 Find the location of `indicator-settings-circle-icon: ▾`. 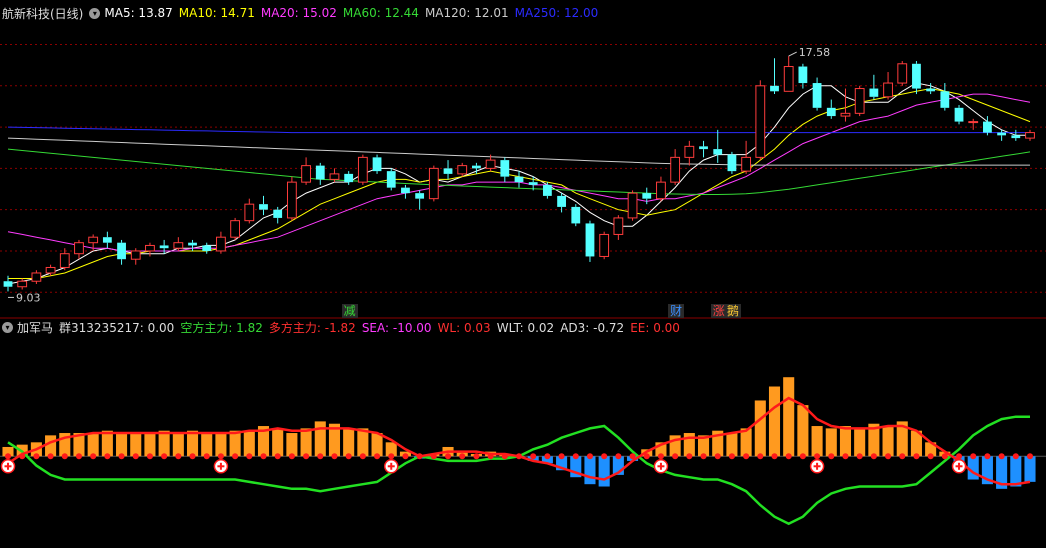

indicator-settings-circle-icon: ▾ is located at coordinates (7, 327).